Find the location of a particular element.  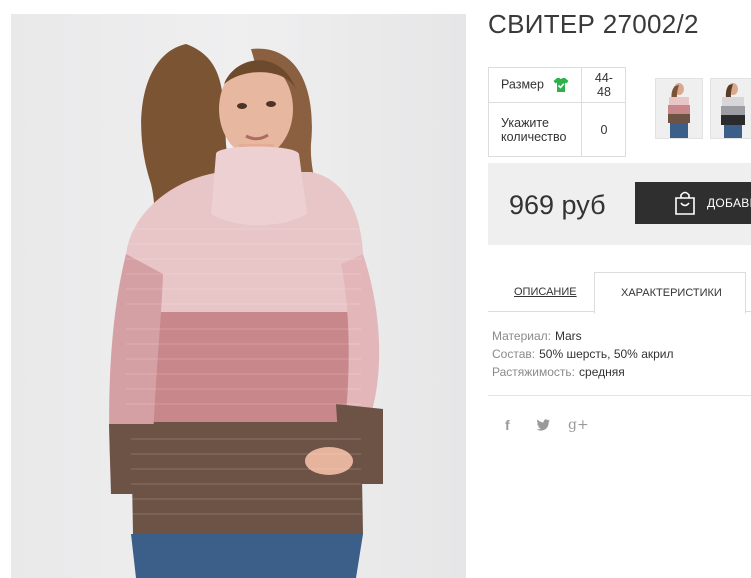

size-label-cell: Размер is located at coordinates (535, 85).